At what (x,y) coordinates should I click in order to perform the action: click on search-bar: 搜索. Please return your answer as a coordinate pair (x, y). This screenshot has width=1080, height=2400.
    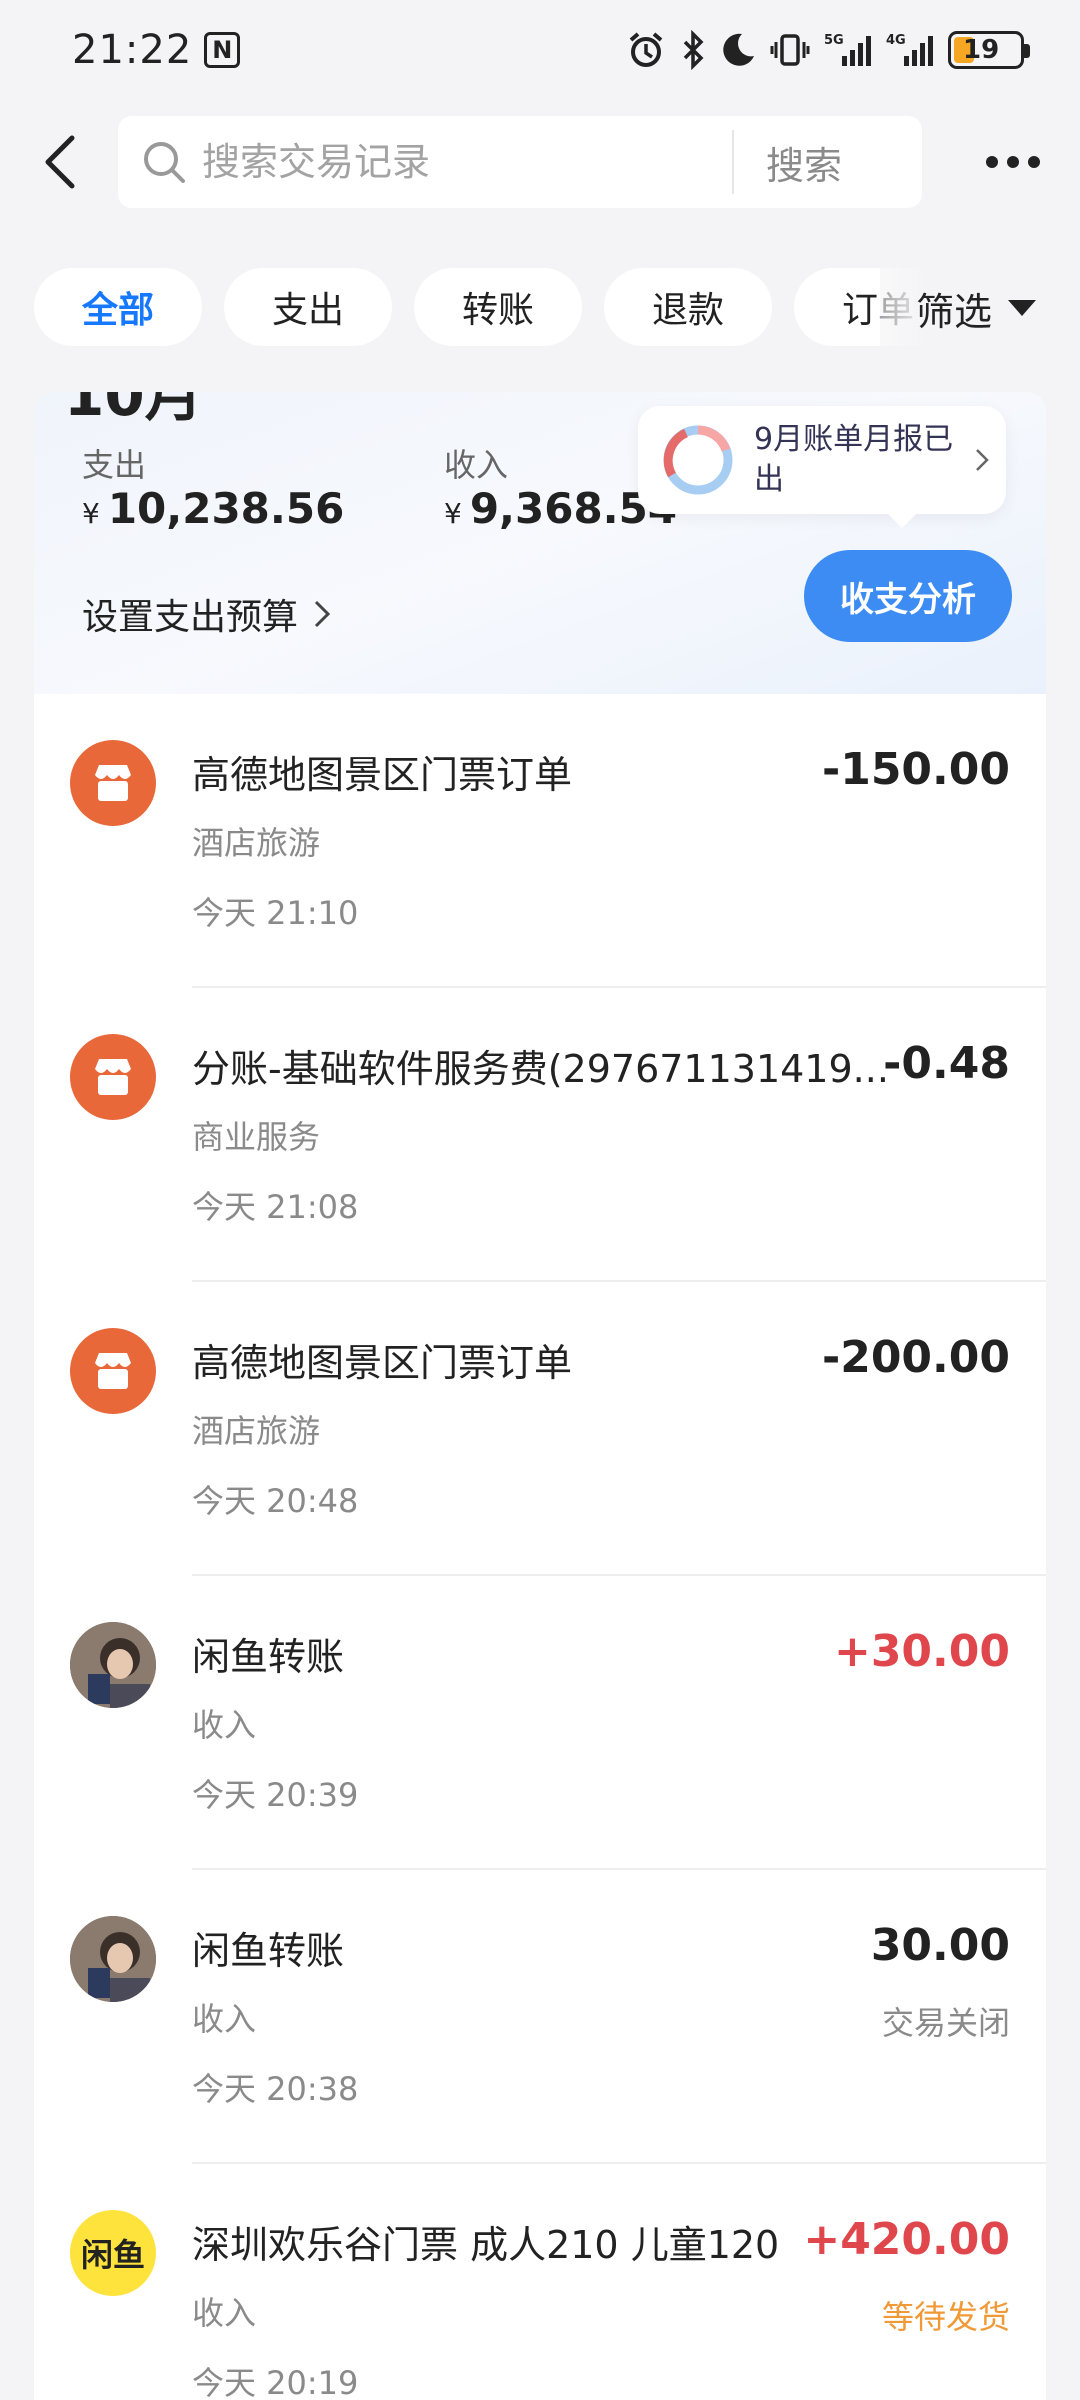
    Looking at the image, I should click on (520, 162).